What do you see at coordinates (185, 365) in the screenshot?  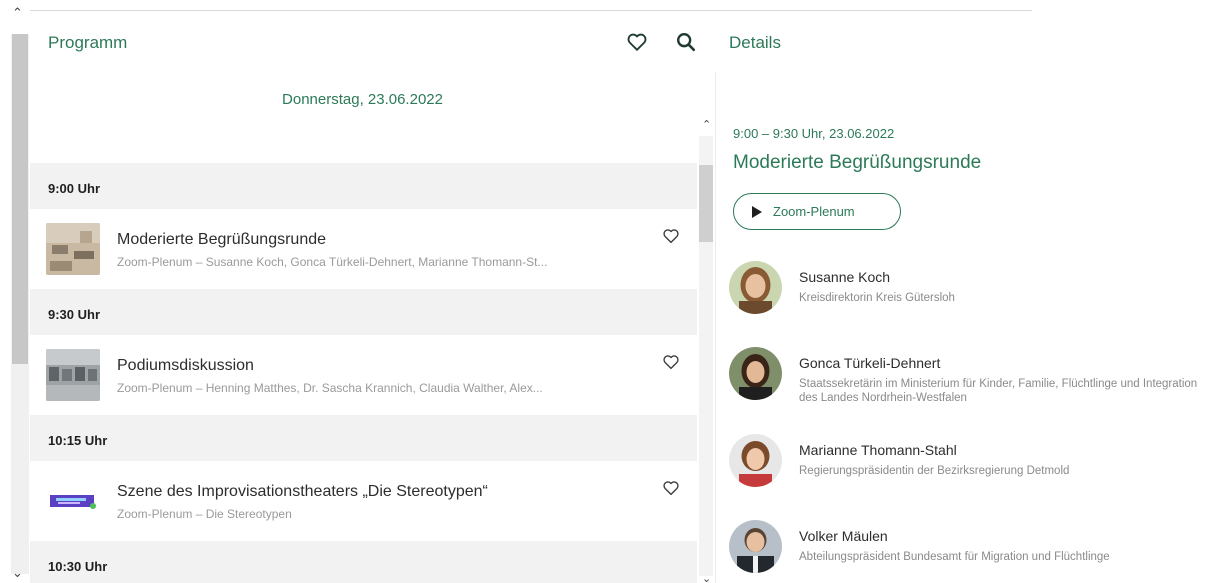 I see `session-title: Podiumsdiskussion` at bounding box center [185, 365].